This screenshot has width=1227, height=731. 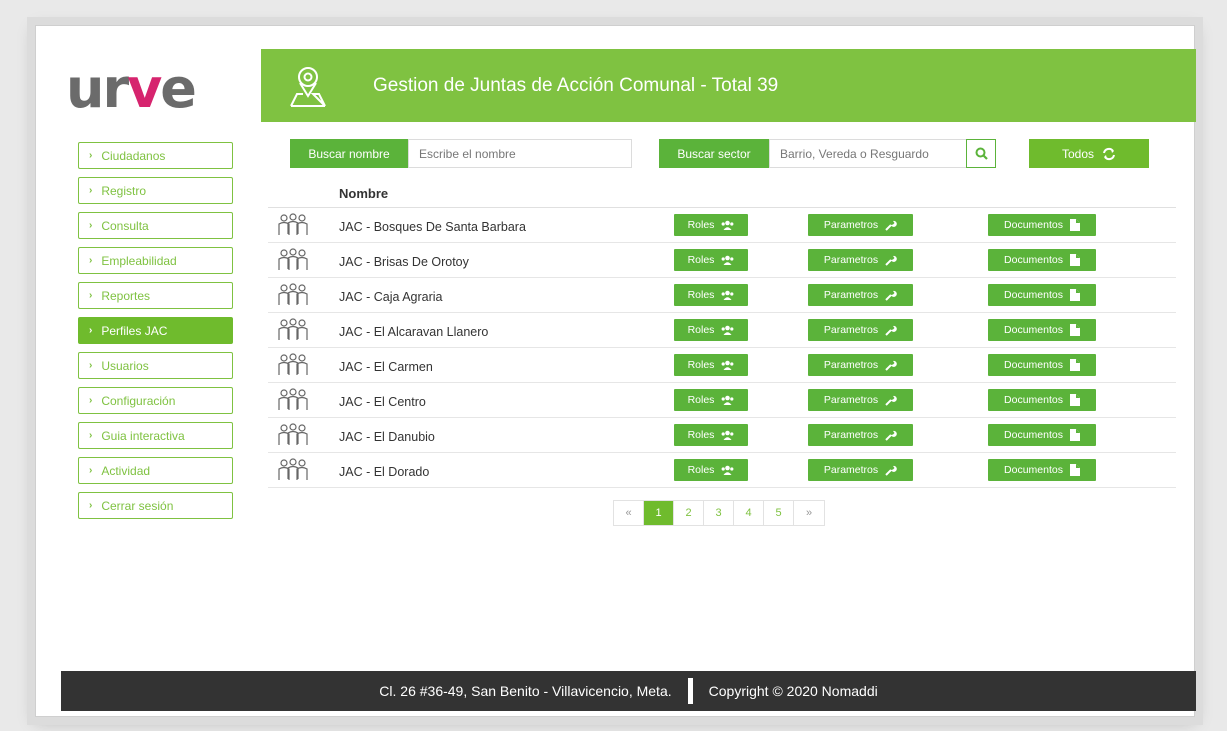 What do you see at coordinates (155, 155) in the screenshot?
I see `sidebar-item-ciudadanos: › Ciudadanos` at bounding box center [155, 155].